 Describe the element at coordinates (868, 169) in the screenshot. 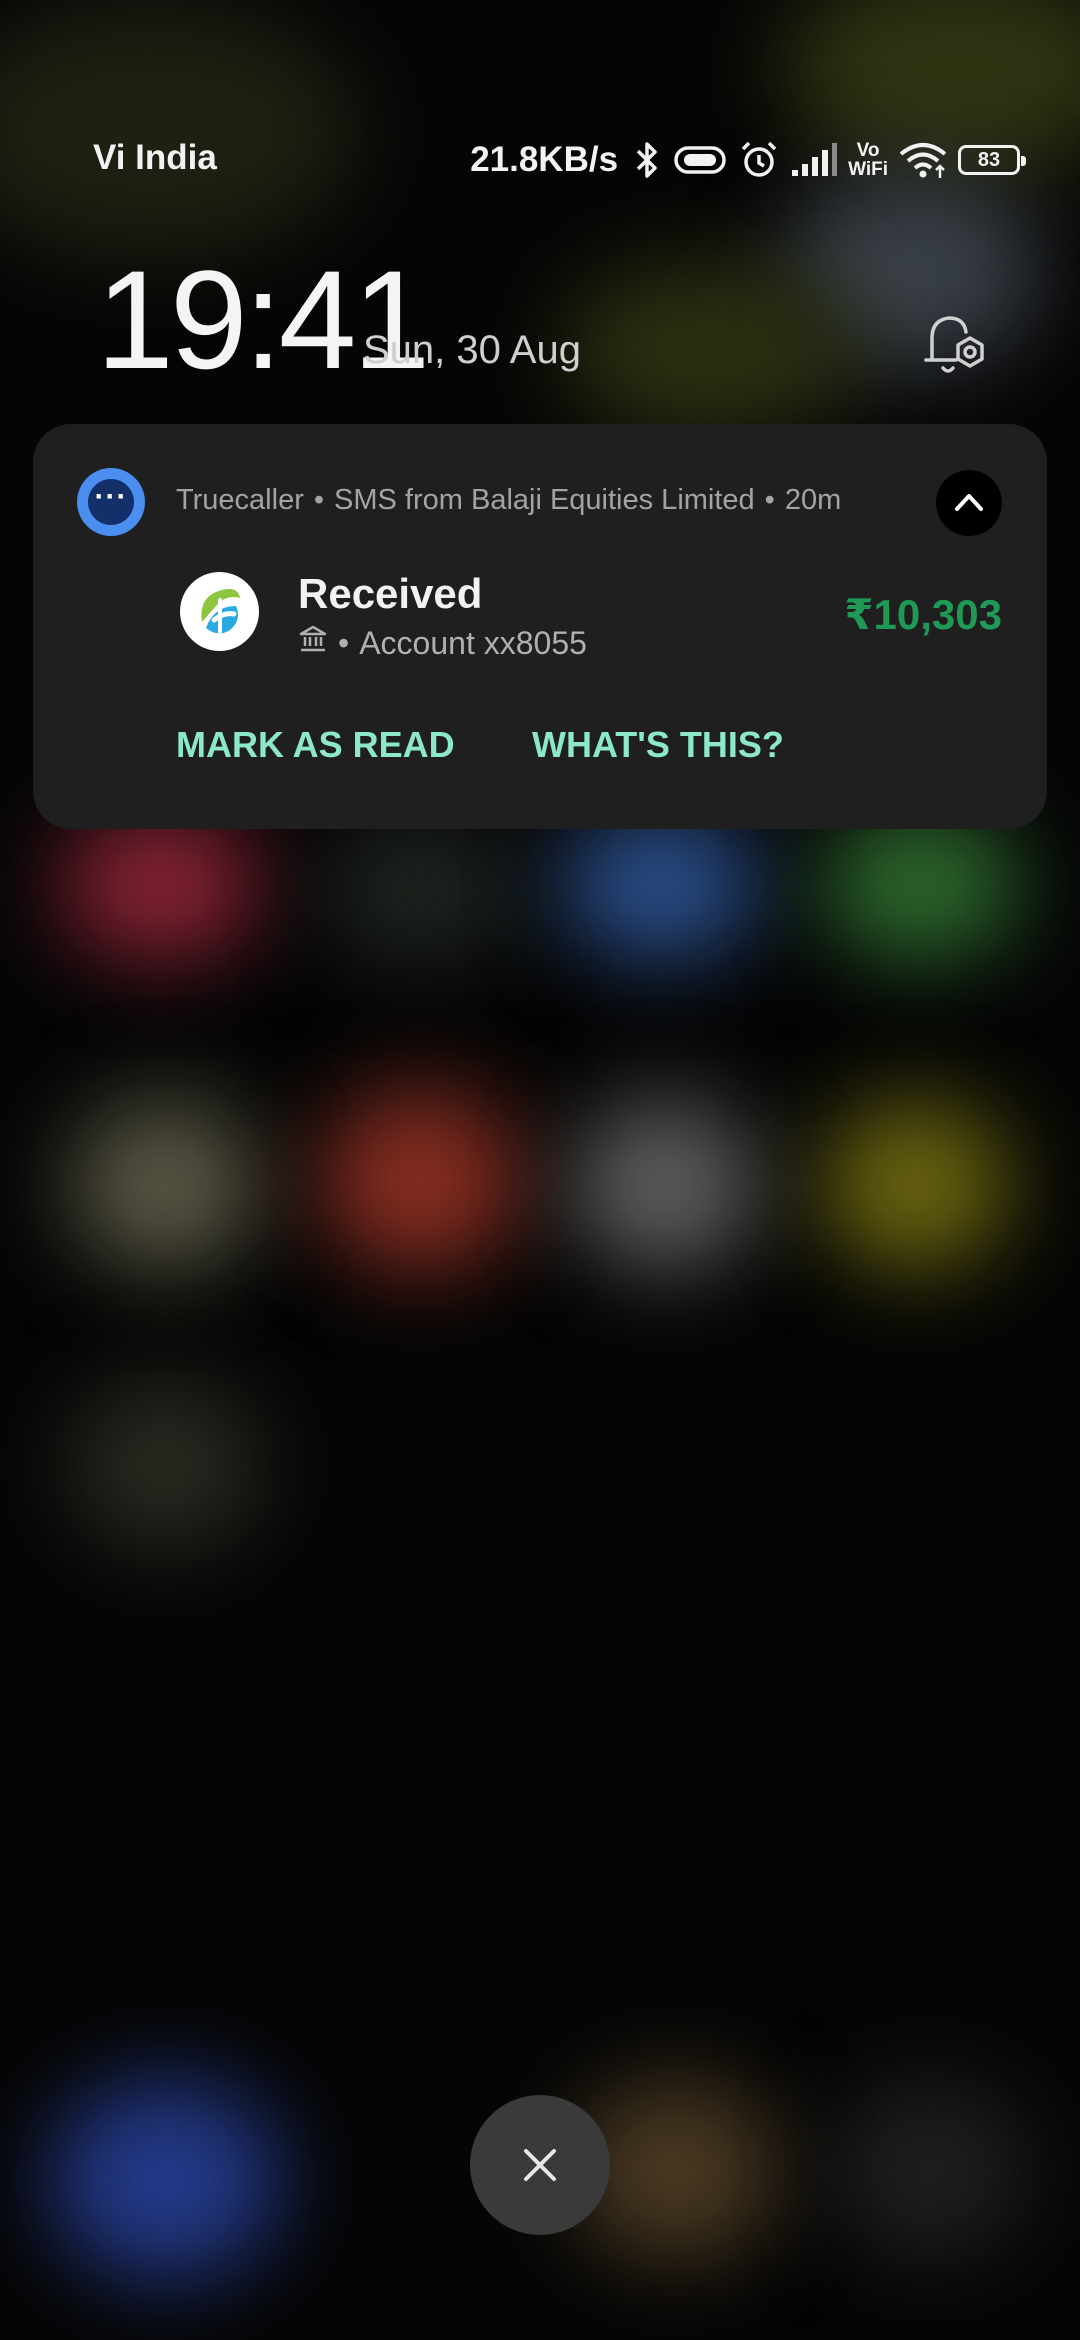

I see `vowifi-bottom-label: WiFi` at that location.